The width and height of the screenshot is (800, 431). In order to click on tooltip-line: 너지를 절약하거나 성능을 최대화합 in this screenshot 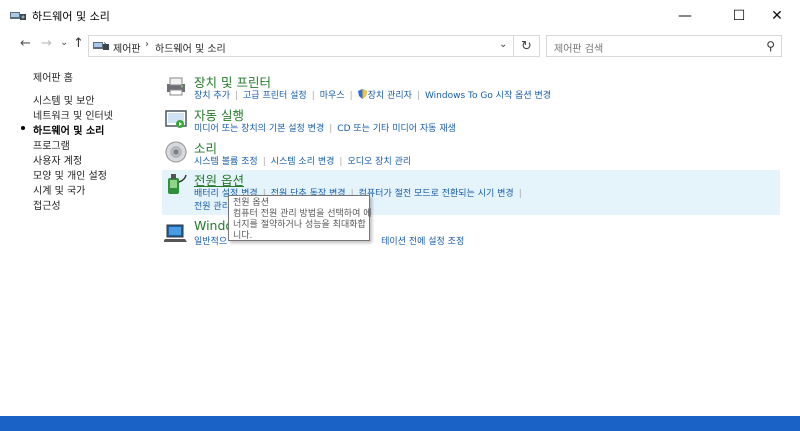, I will do `click(299, 225)`.